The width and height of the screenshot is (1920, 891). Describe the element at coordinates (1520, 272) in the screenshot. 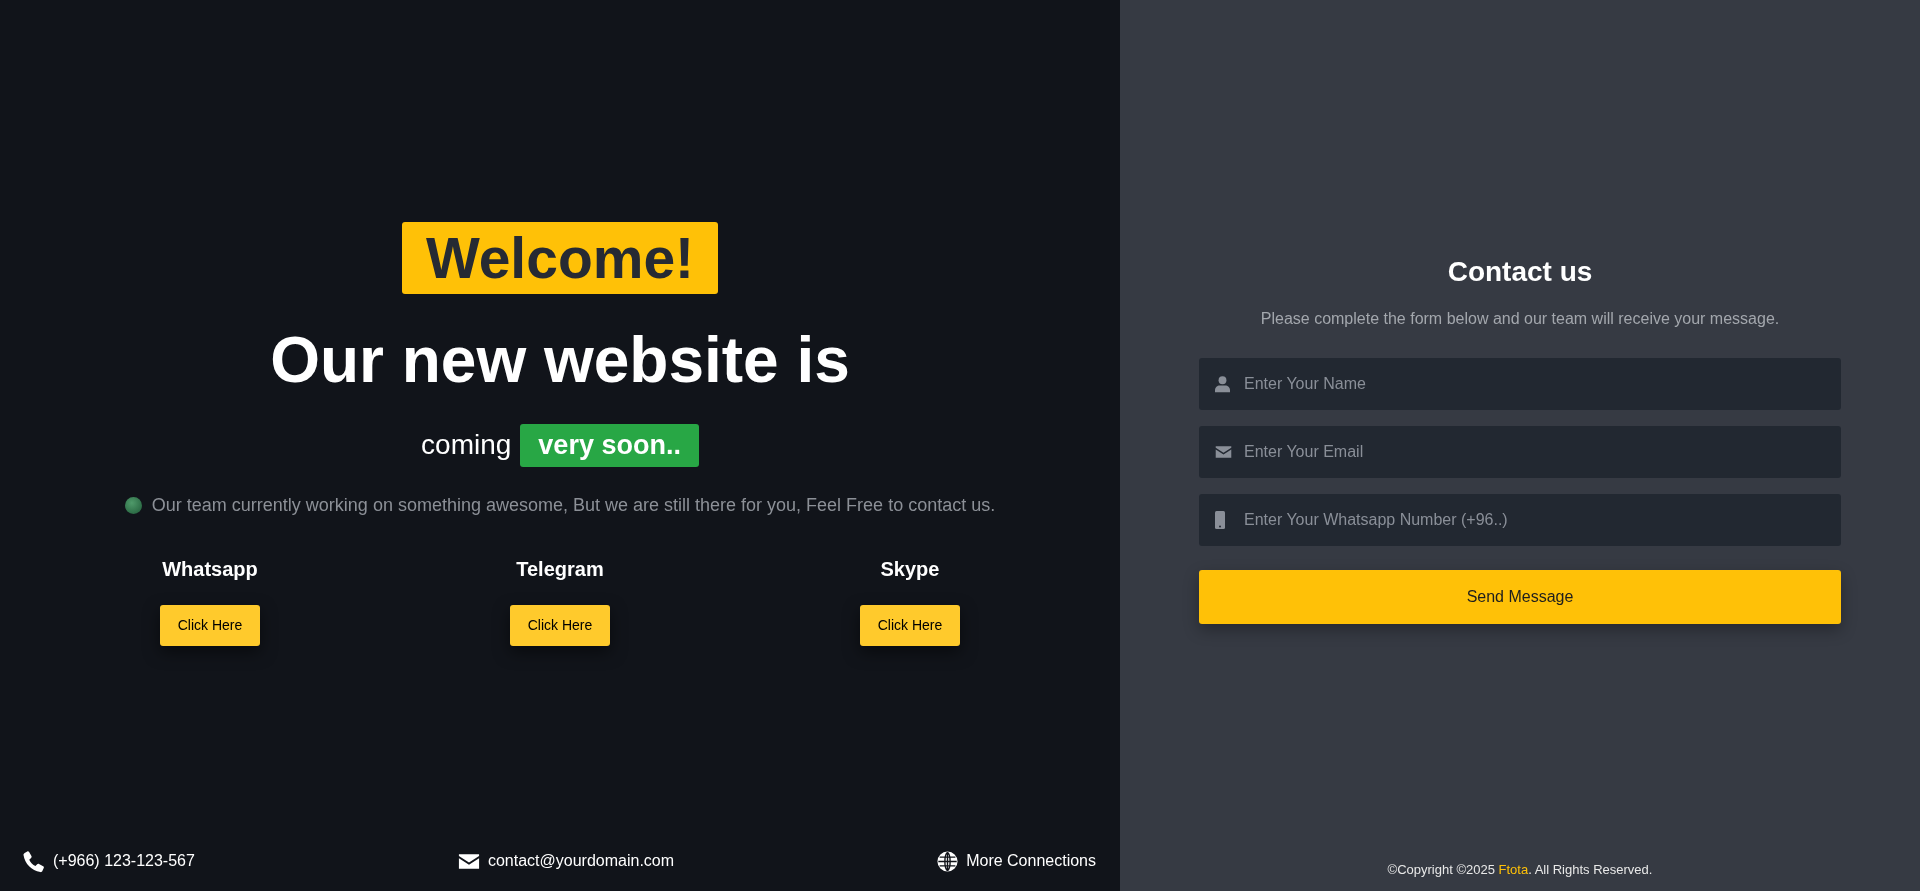

I see `contact-title: Contact us` at that location.